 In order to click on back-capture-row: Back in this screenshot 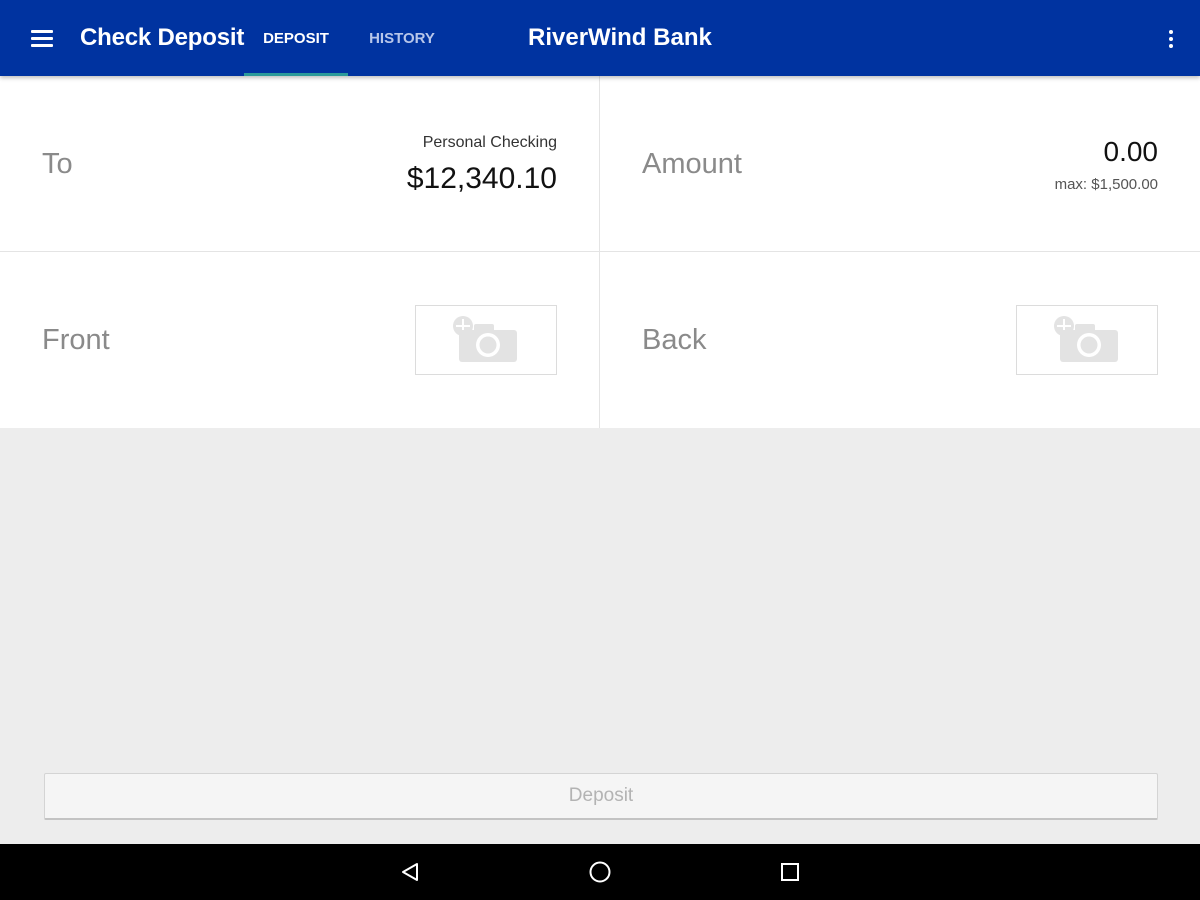, I will do `click(900, 340)`.